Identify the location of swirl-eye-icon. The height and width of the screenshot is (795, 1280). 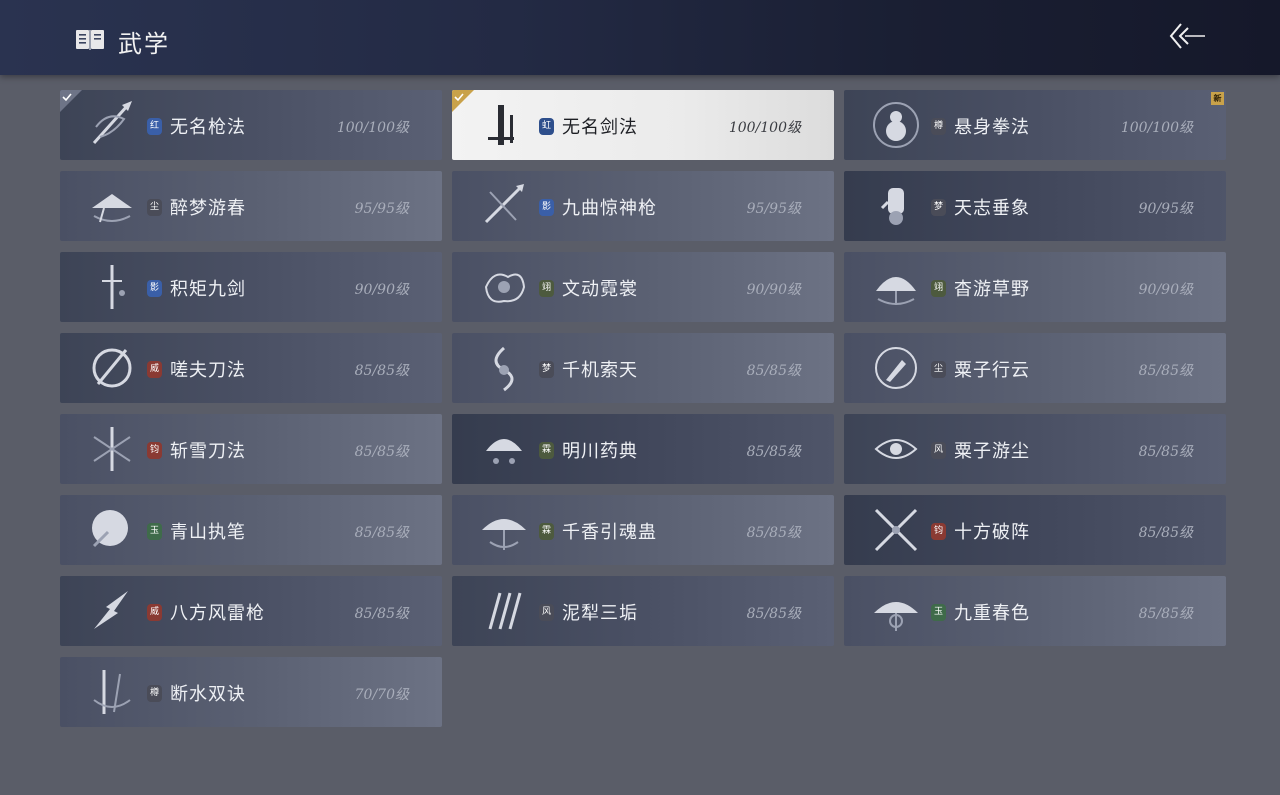
(896, 449).